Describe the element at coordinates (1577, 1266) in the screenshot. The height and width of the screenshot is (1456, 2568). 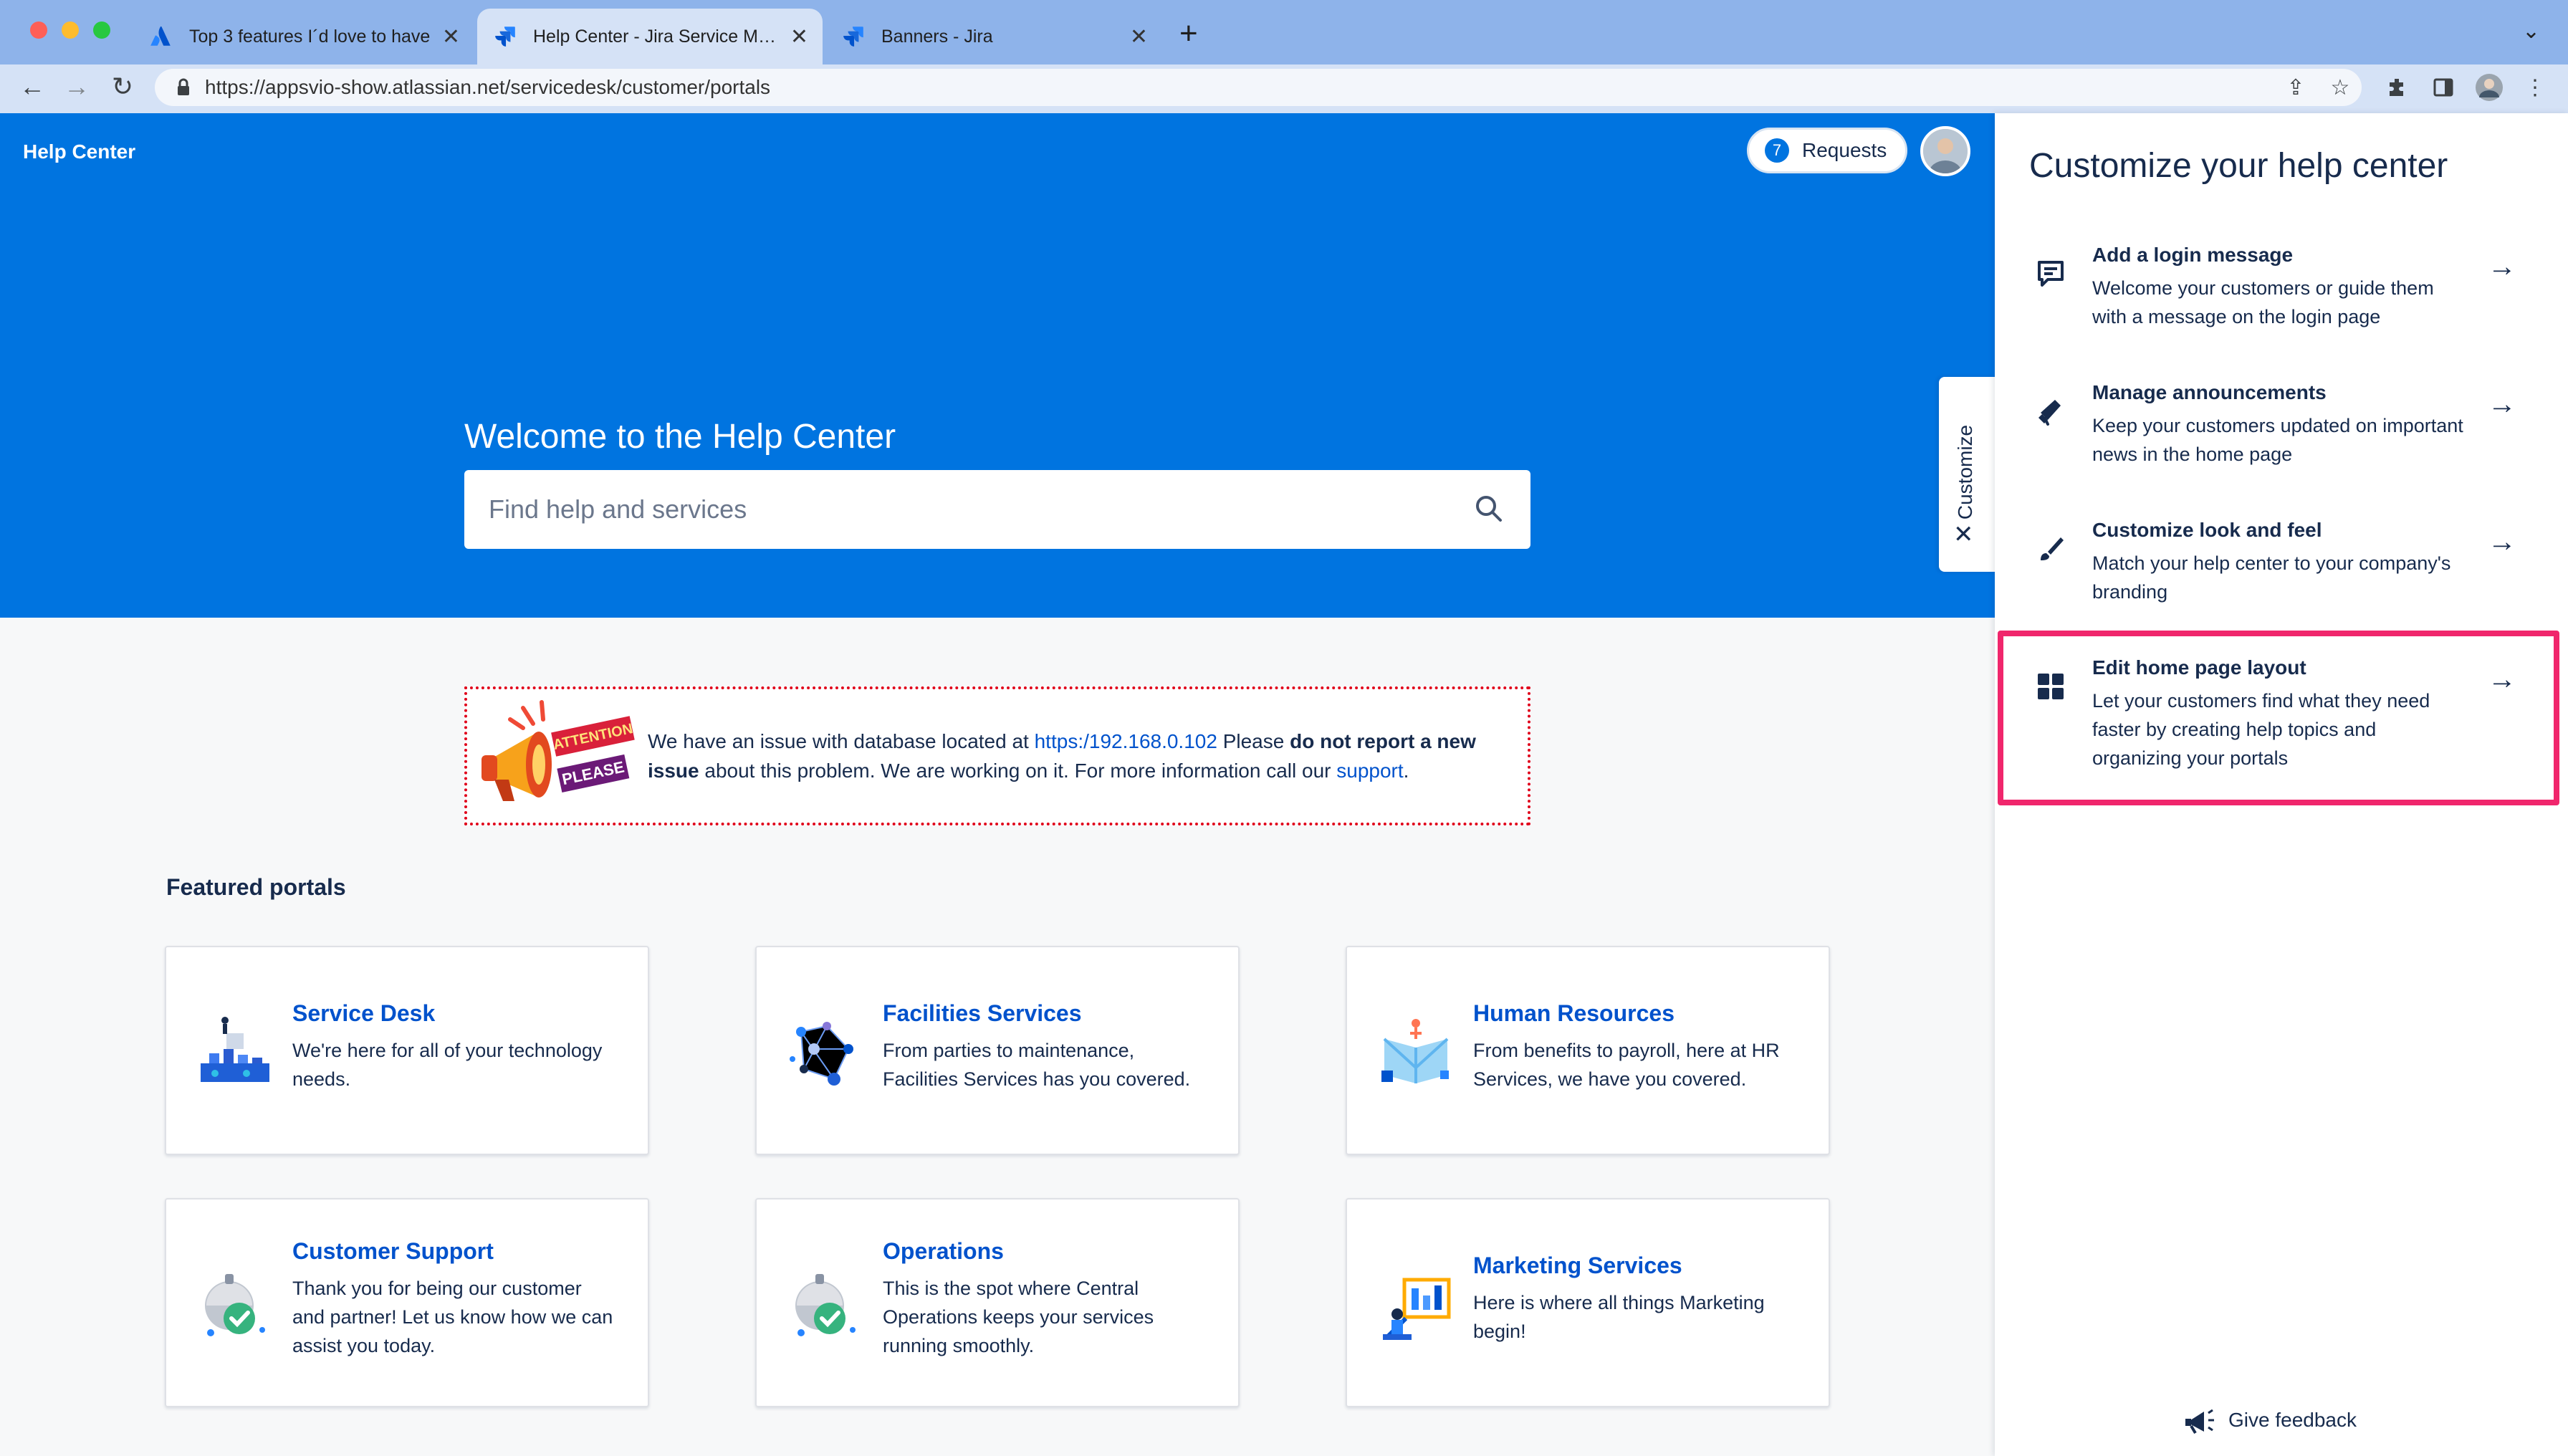
I see `portal-title: Marketing Services` at that location.